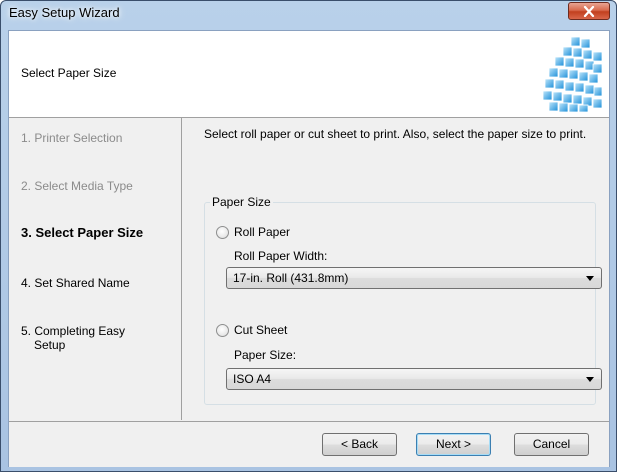 This screenshot has width=617, height=472. I want to click on cut-sheet-radio: Cut Sheet, so click(251, 330).